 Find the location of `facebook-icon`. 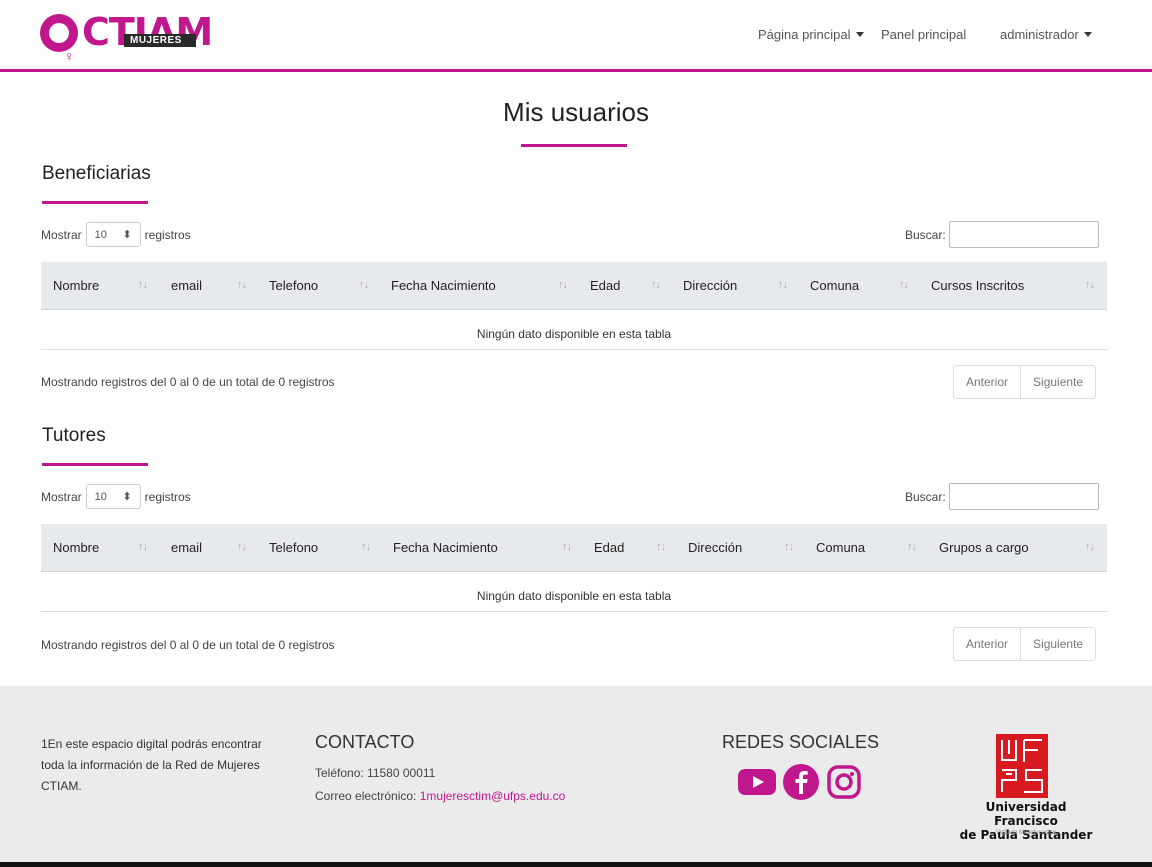

facebook-icon is located at coordinates (801, 782).